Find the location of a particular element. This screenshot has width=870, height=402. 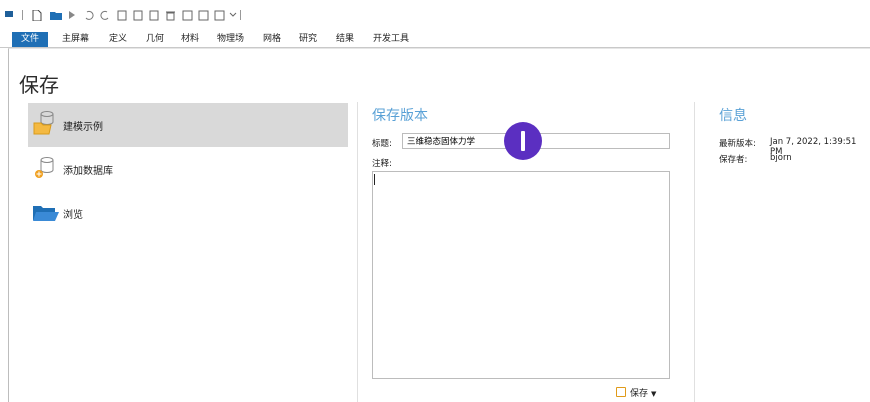

sidebar-item-application-library: 建模示例 is located at coordinates (188, 125).